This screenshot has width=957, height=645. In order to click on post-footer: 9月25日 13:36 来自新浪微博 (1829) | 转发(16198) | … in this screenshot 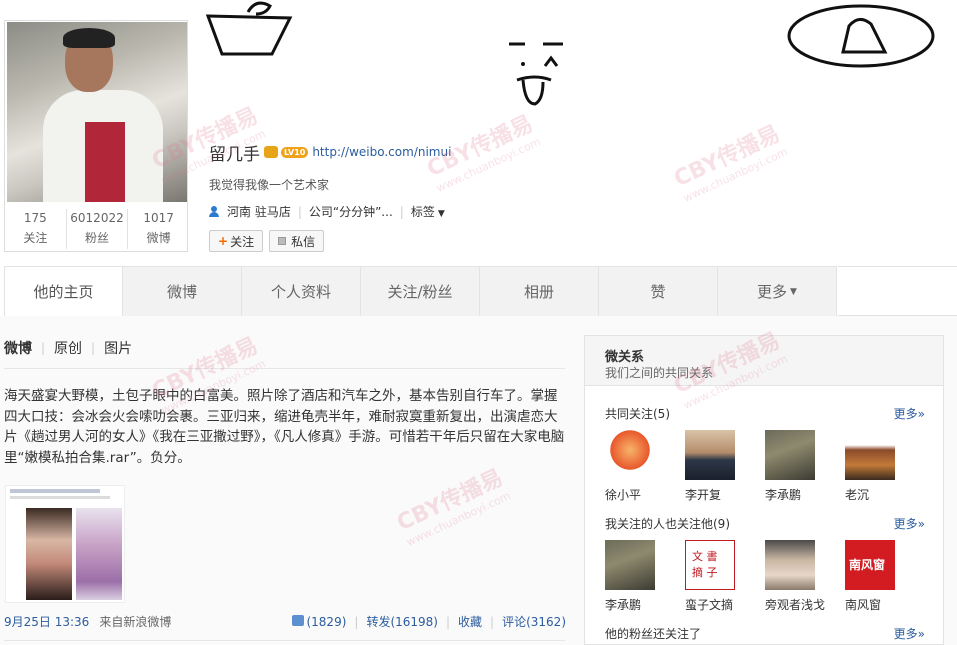, I will do `click(285, 621)`.